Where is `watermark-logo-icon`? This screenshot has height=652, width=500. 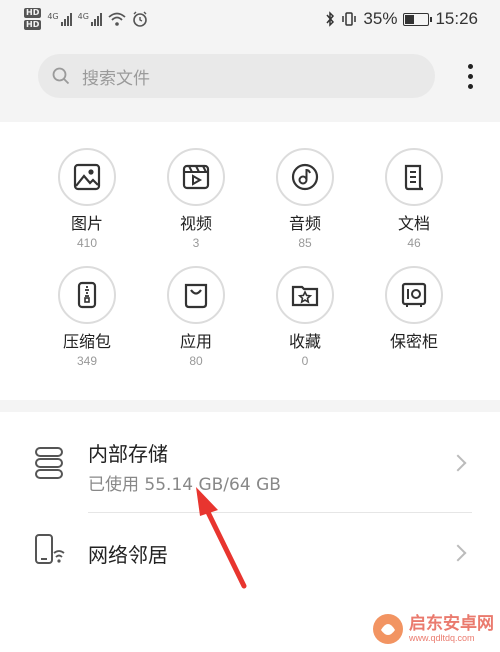 watermark-logo-icon is located at coordinates (388, 629).